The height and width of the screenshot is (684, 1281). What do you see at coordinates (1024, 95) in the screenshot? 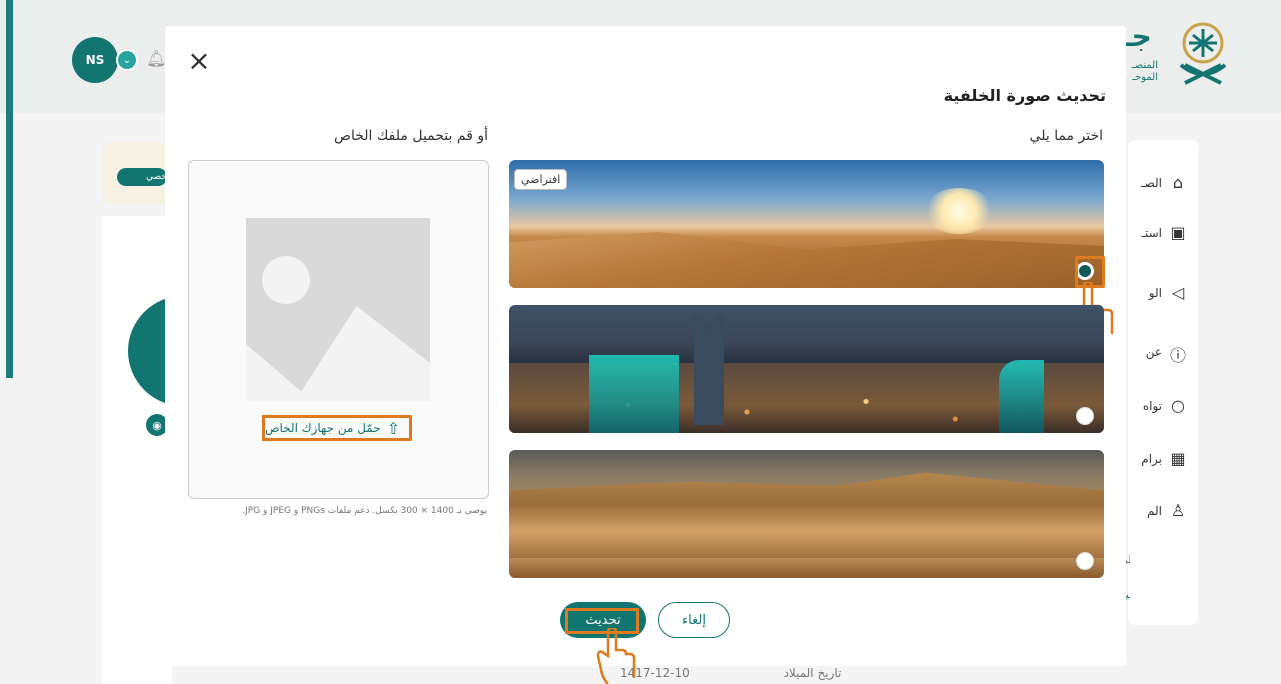
I see `dialog-title: تحديث صورة الخلفية` at bounding box center [1024, 95].